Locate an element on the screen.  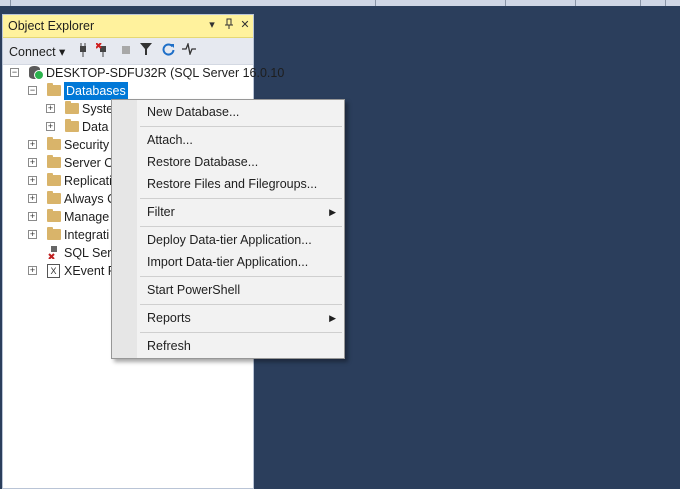
menu-icon-gutter is located at coordinates (124, 229).